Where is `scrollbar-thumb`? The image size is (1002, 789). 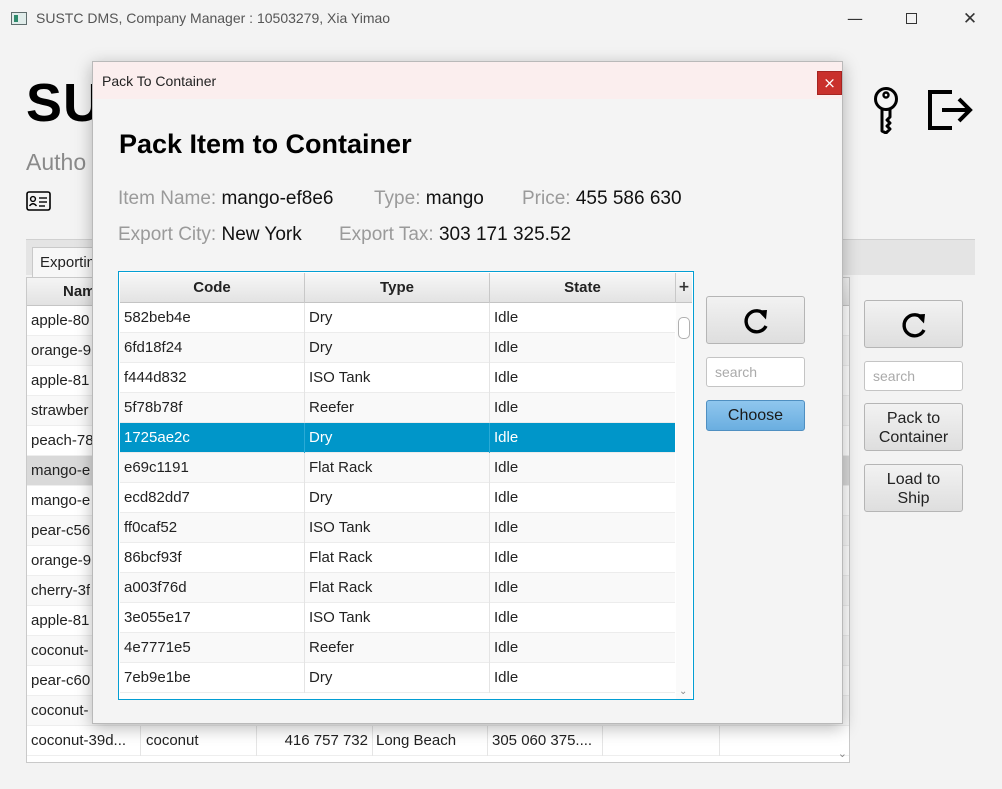 scrollbar-thumb is located at coordinates (684, 328).